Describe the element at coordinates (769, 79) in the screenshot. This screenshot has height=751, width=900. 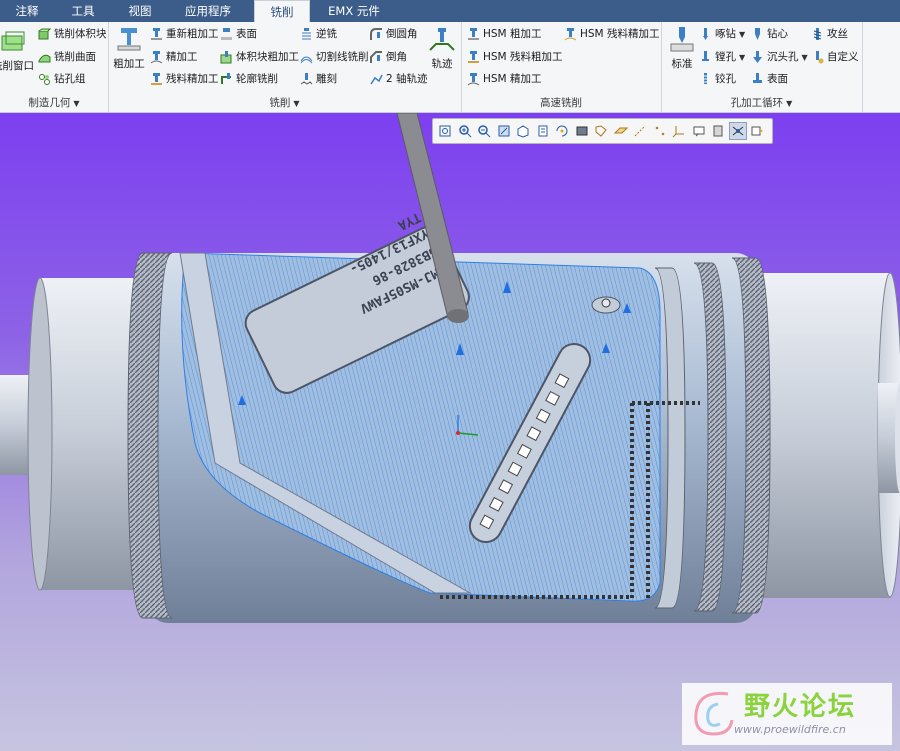
I see `spot-face-button: 表面` at that location.